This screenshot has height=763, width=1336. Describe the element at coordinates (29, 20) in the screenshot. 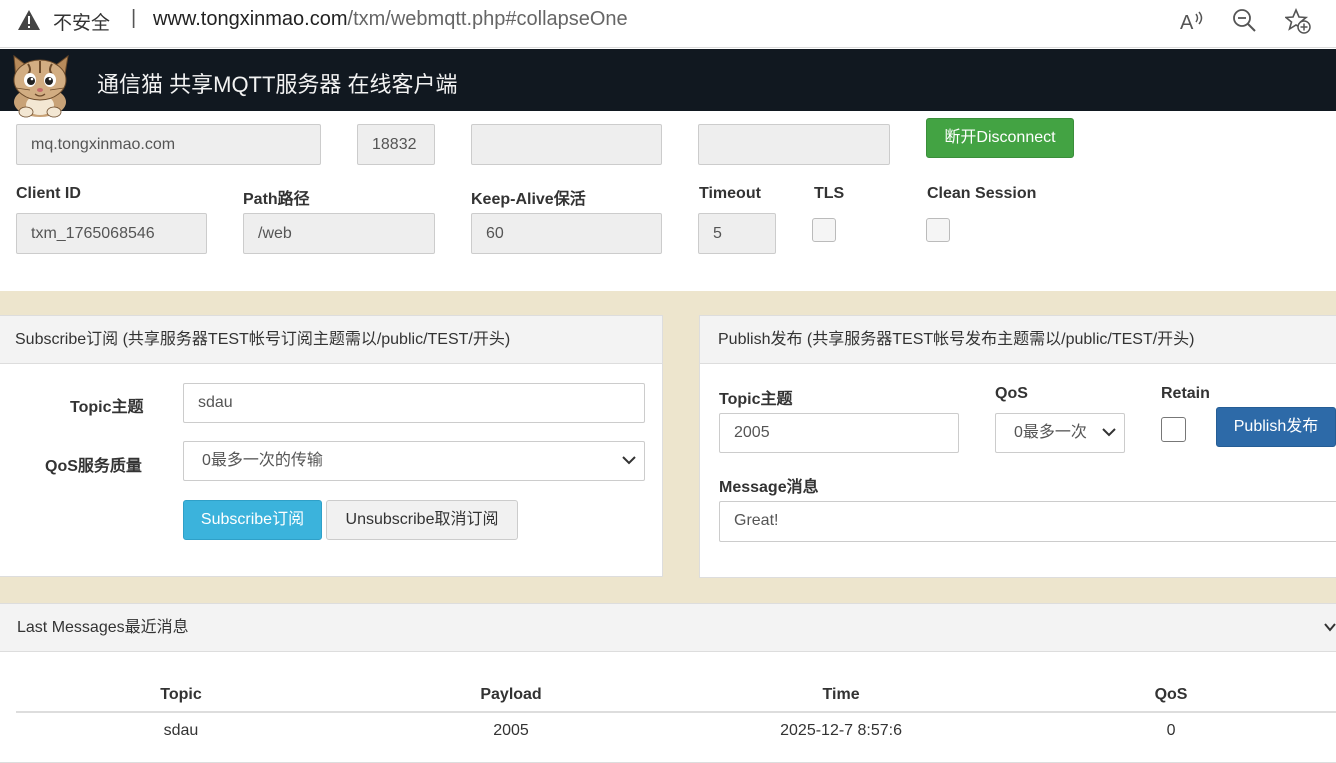

I see `warning-icon` at that location.